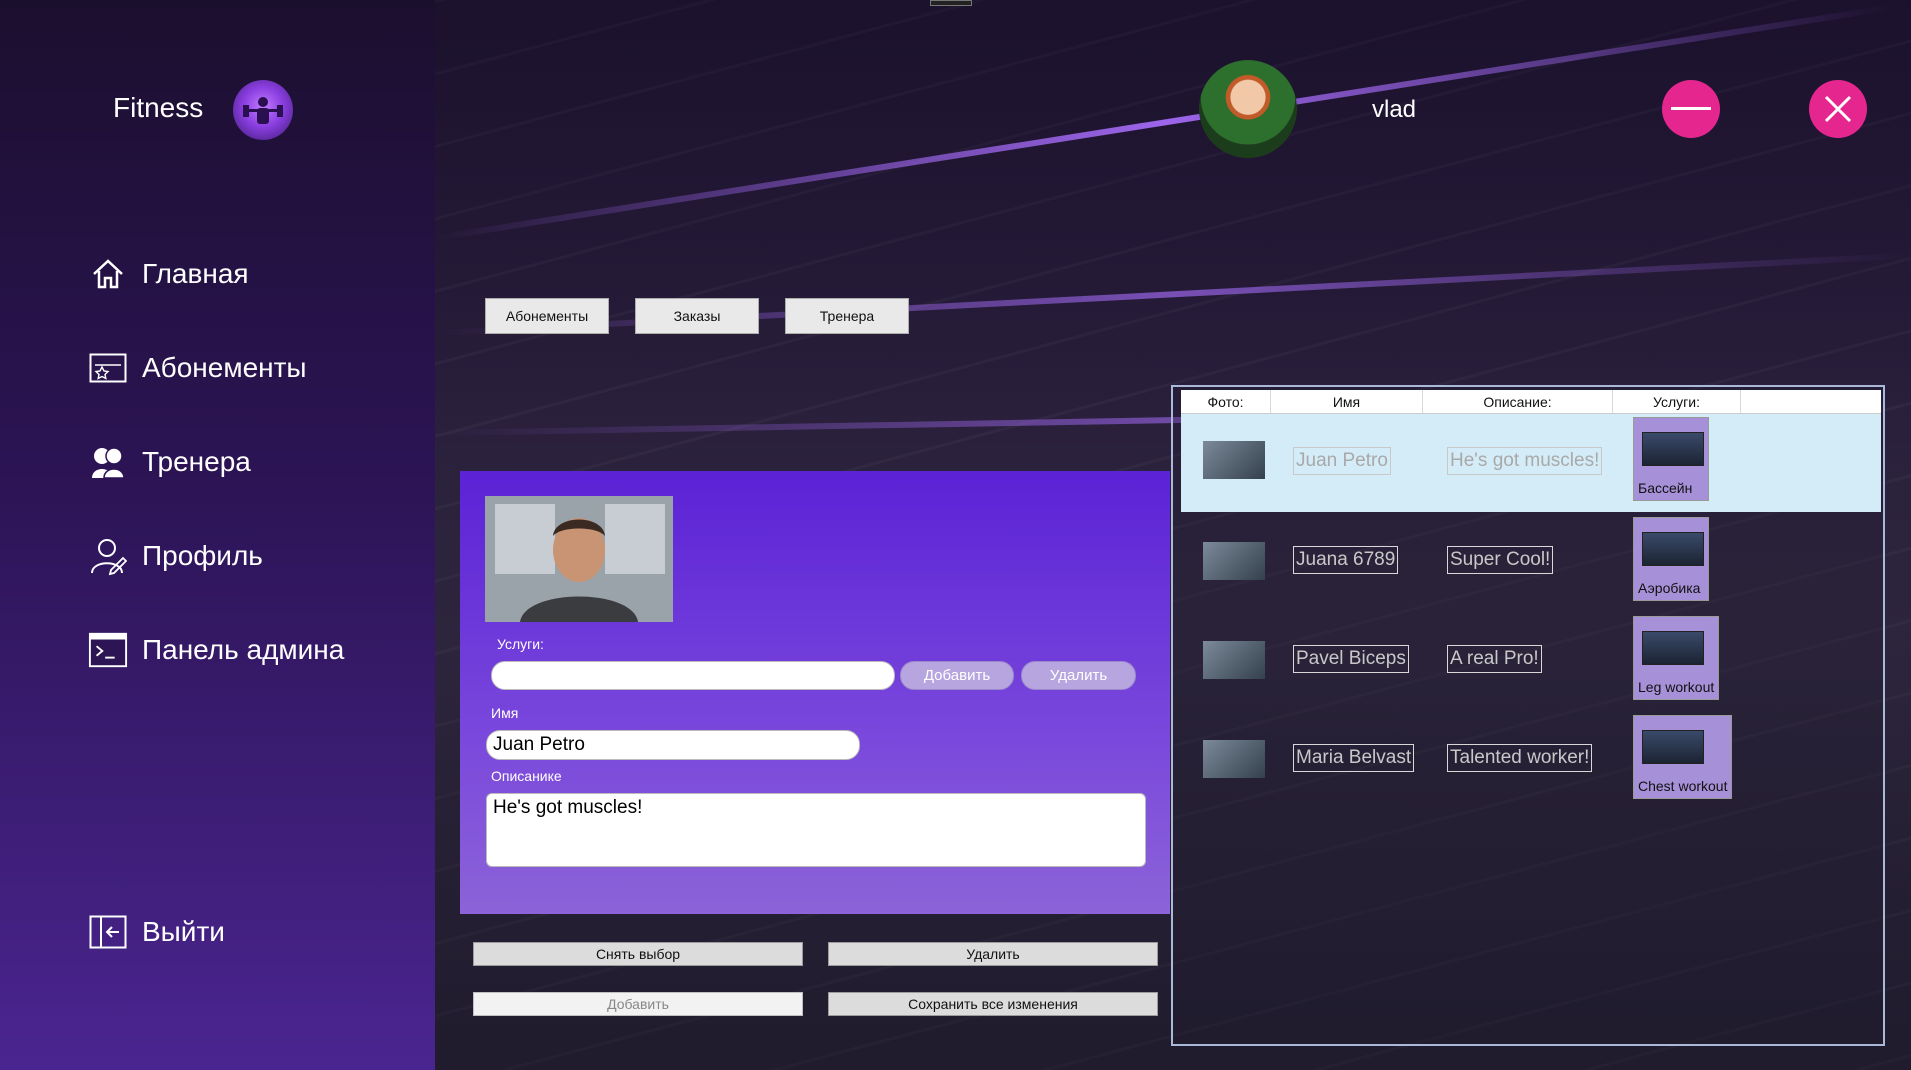  What do you see at coordinates (108, 556) in the screenshot?
I see `profile-icon` at bounding box center [108, 556].